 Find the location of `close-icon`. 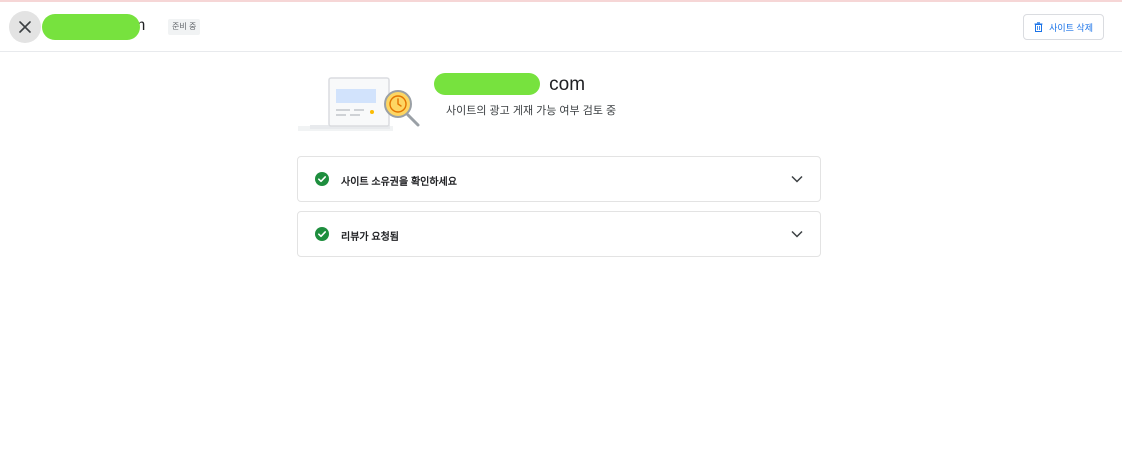

close-icon is located at coordinates (25, 27).